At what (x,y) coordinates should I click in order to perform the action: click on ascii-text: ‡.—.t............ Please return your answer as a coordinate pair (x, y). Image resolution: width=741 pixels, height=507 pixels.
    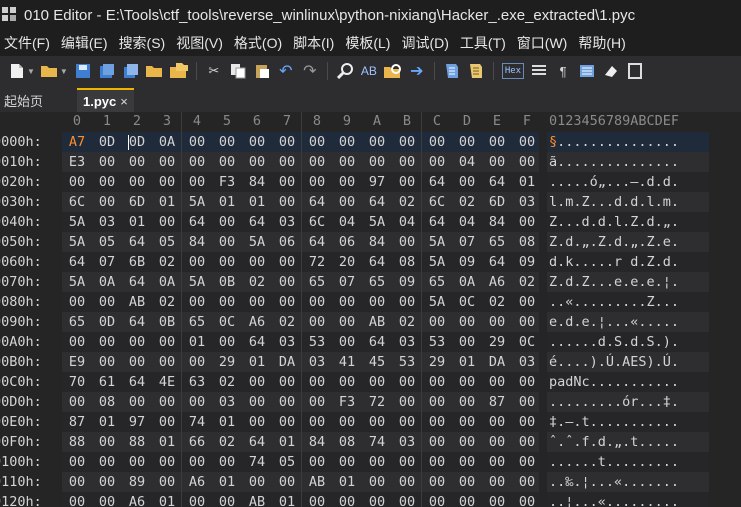
    Looking at the image, I should click on (614, 422).